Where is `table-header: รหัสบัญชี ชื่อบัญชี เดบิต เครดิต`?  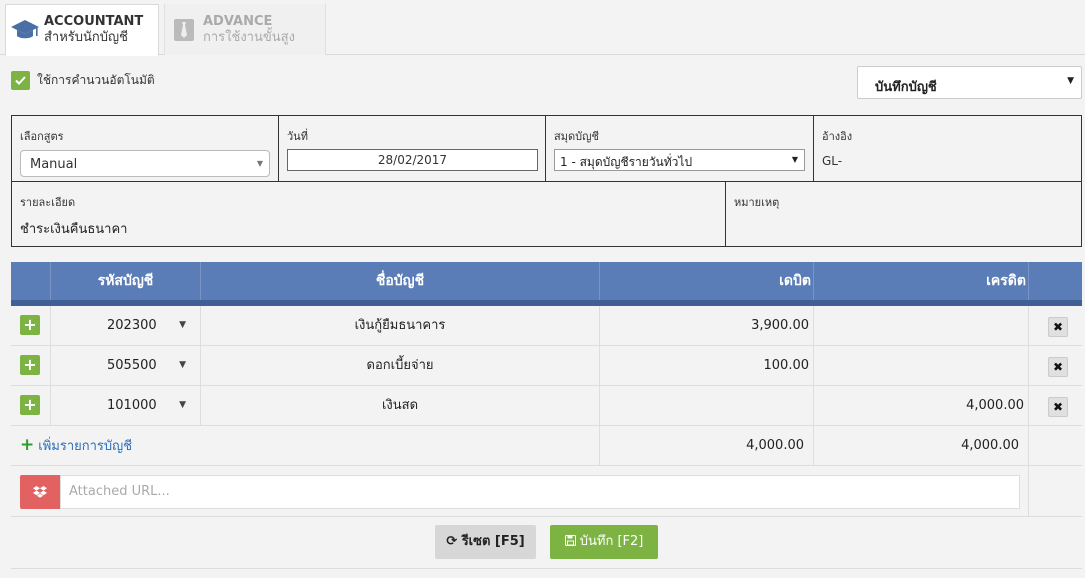
table-header: รหัสบัญชี ชื่อบัญชี เดบิต เครดิต is located at coordinates (546, 284).